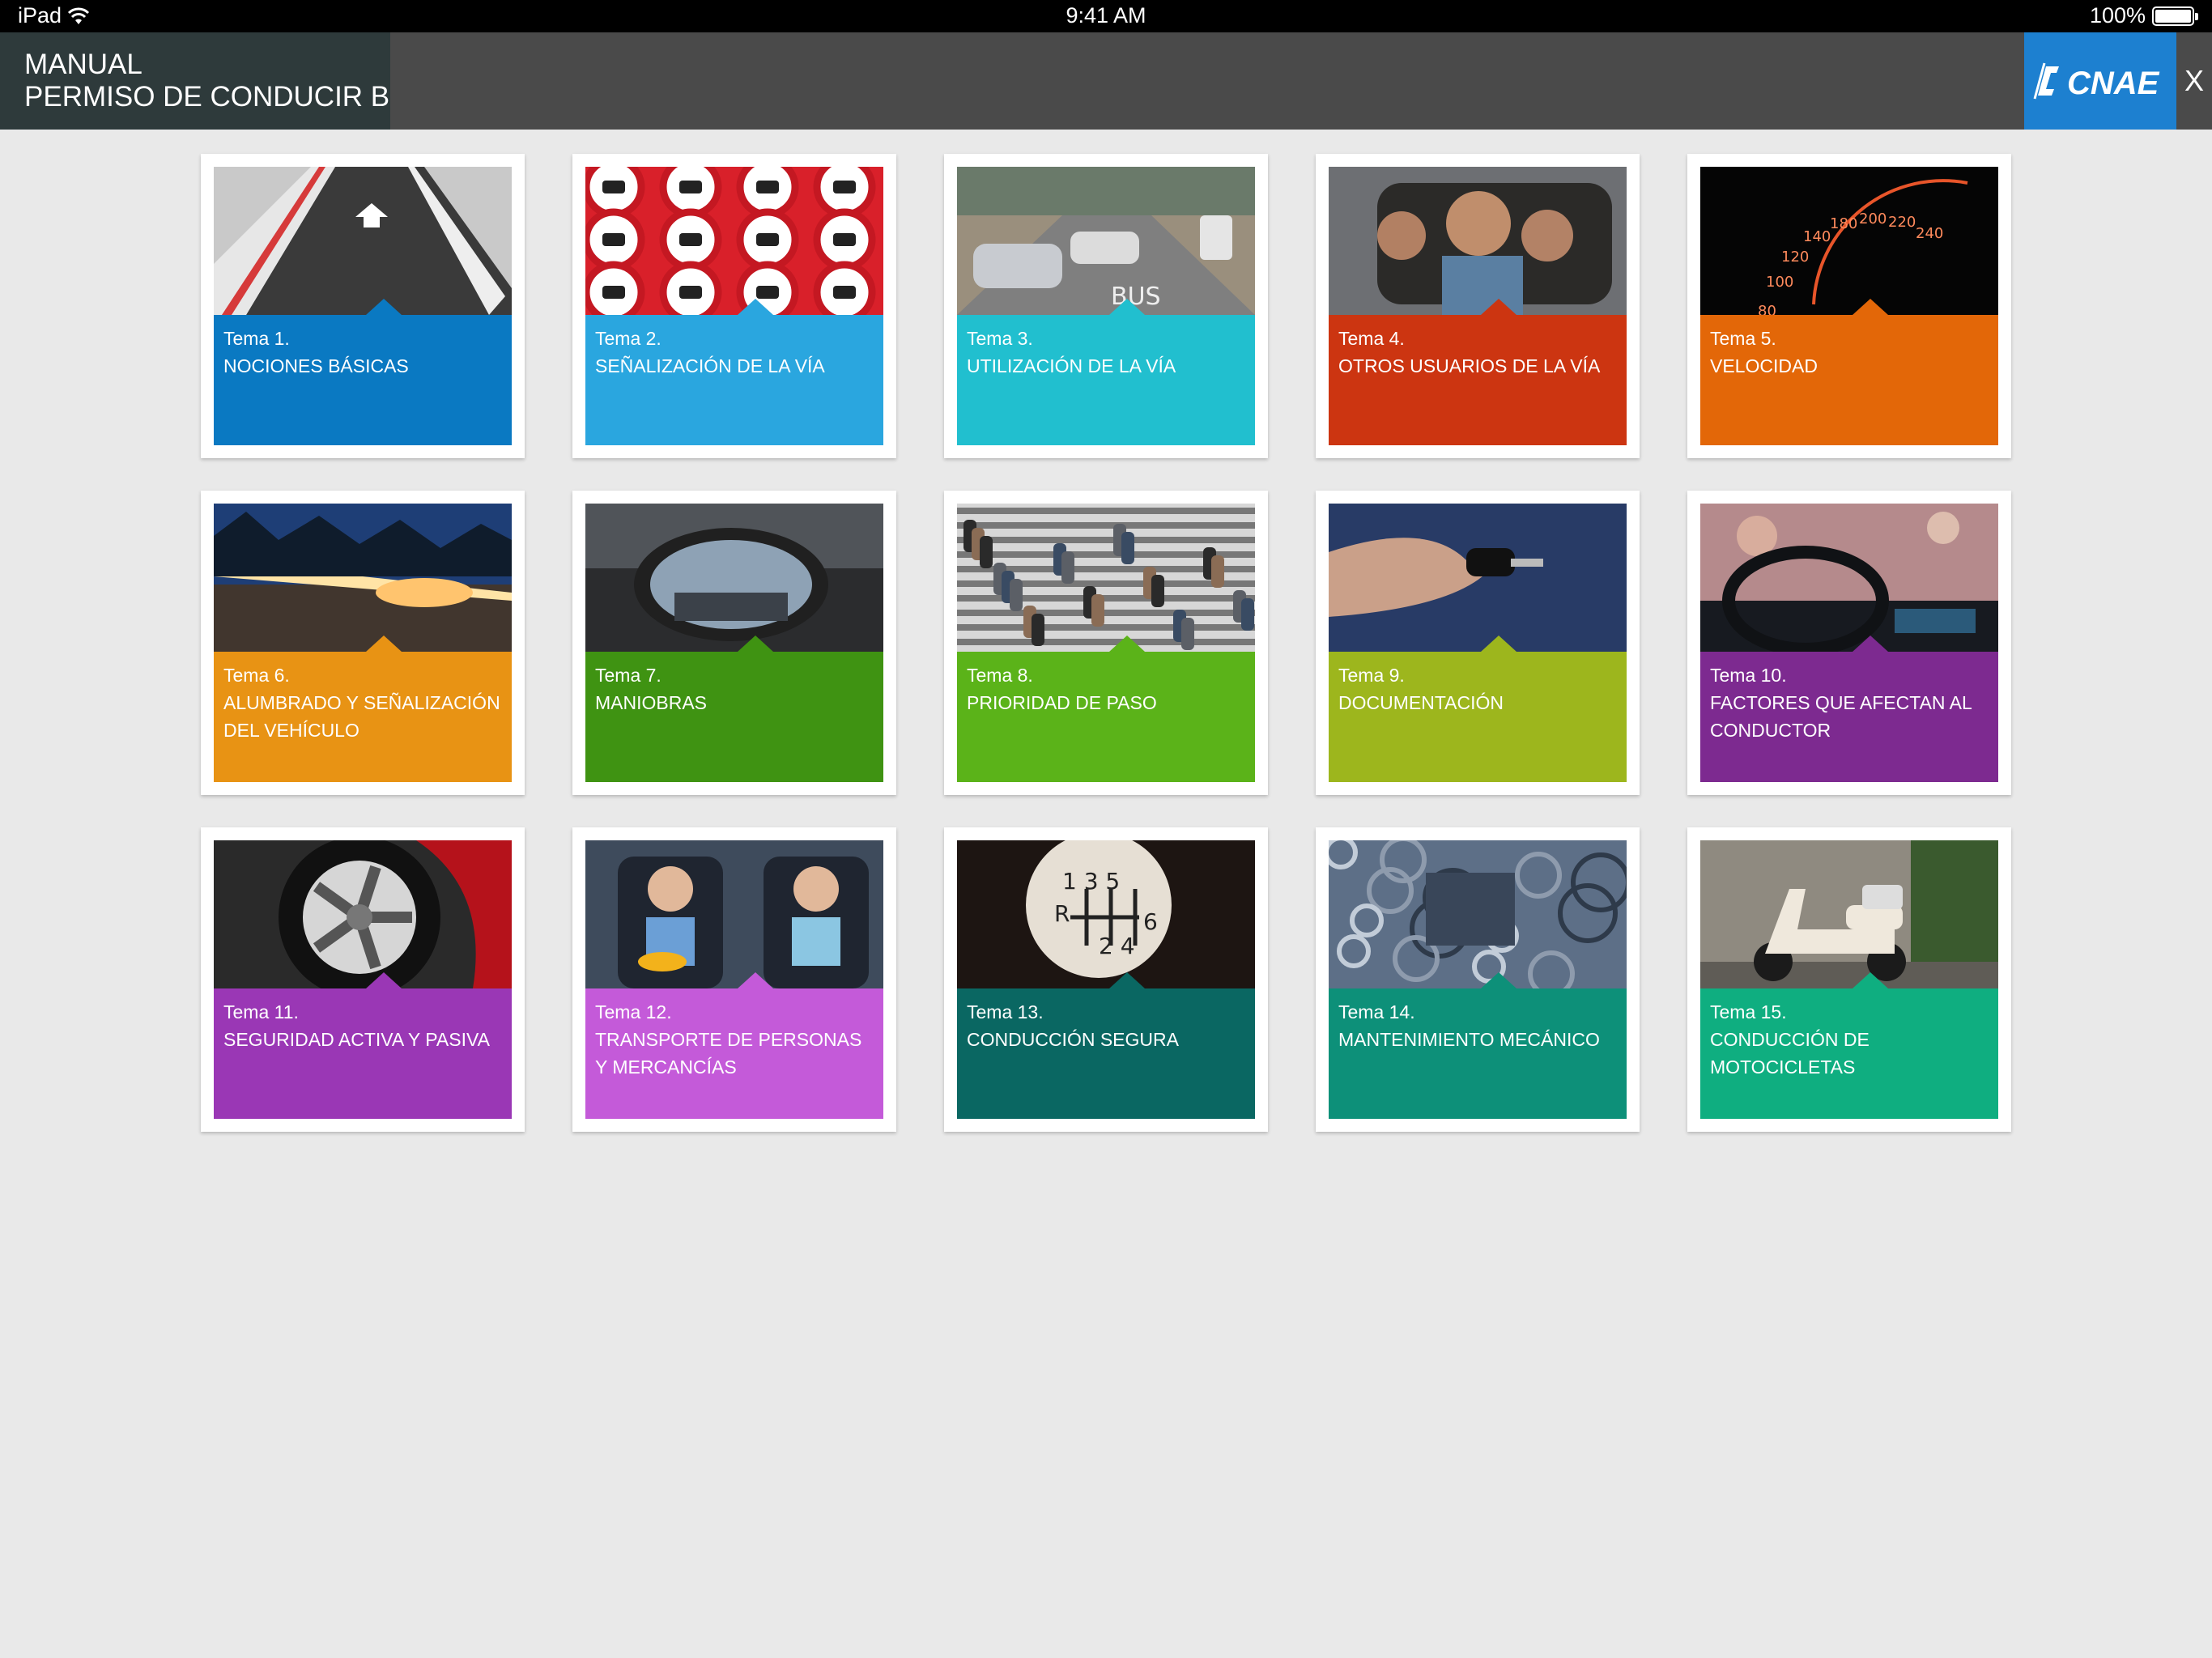 The height and width of the screenshot is (1658, 2212). I want to click on battery-percent: 100%, so click(2117, 15).